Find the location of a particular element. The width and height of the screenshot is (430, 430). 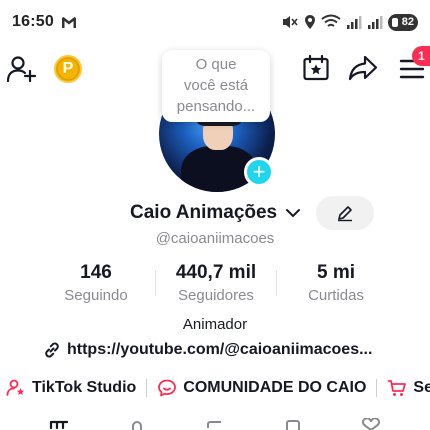

edit-profile-button is located at coordinates (345, 213).